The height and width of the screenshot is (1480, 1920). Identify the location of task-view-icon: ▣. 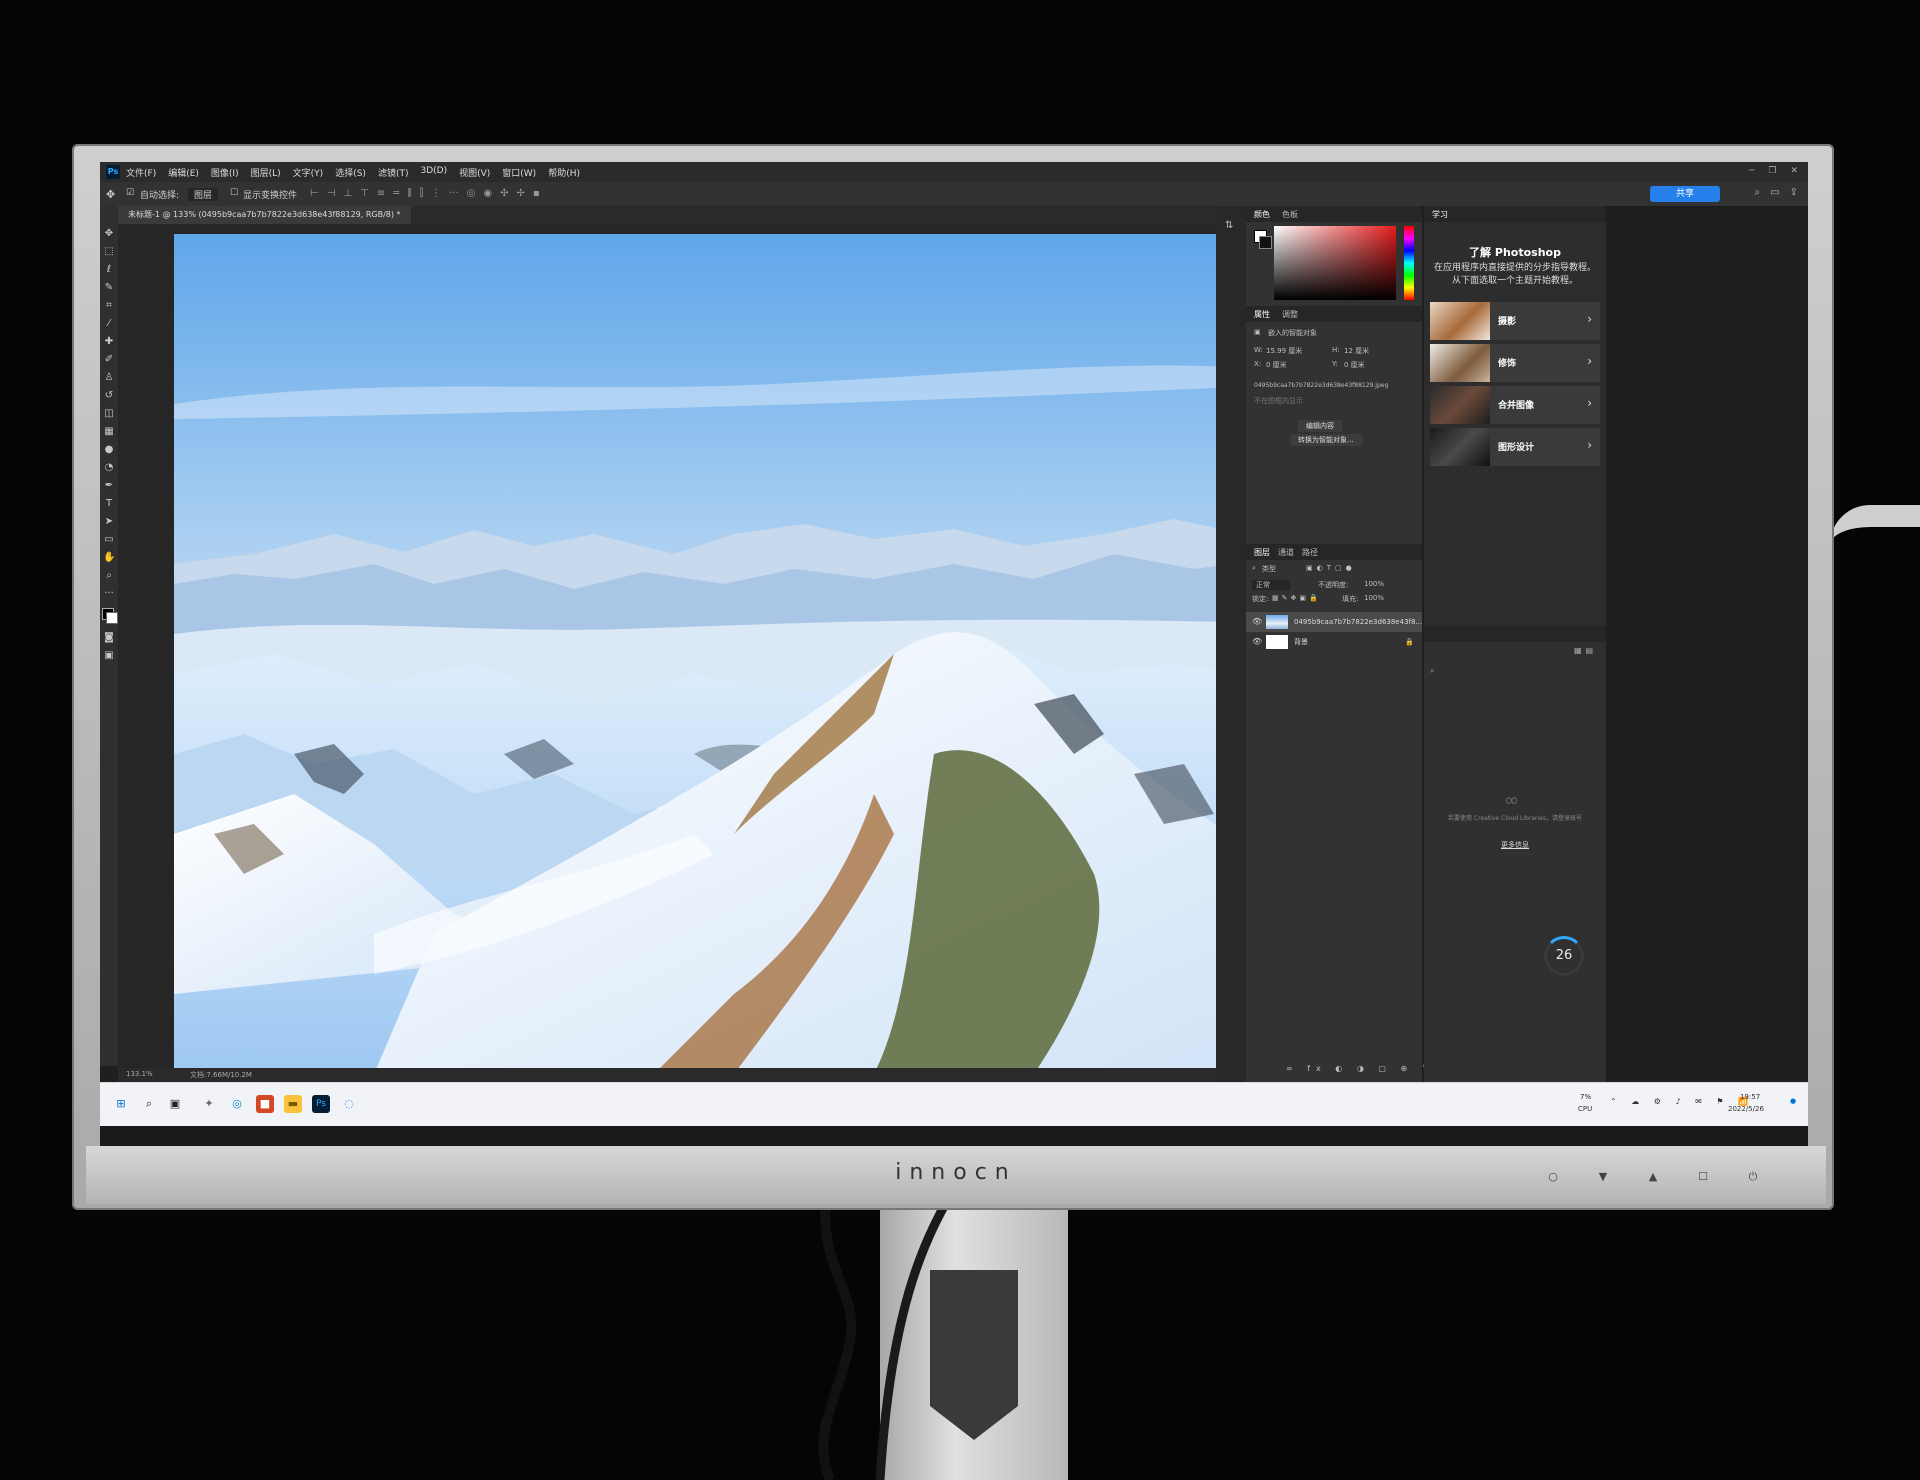
(175, 1104).